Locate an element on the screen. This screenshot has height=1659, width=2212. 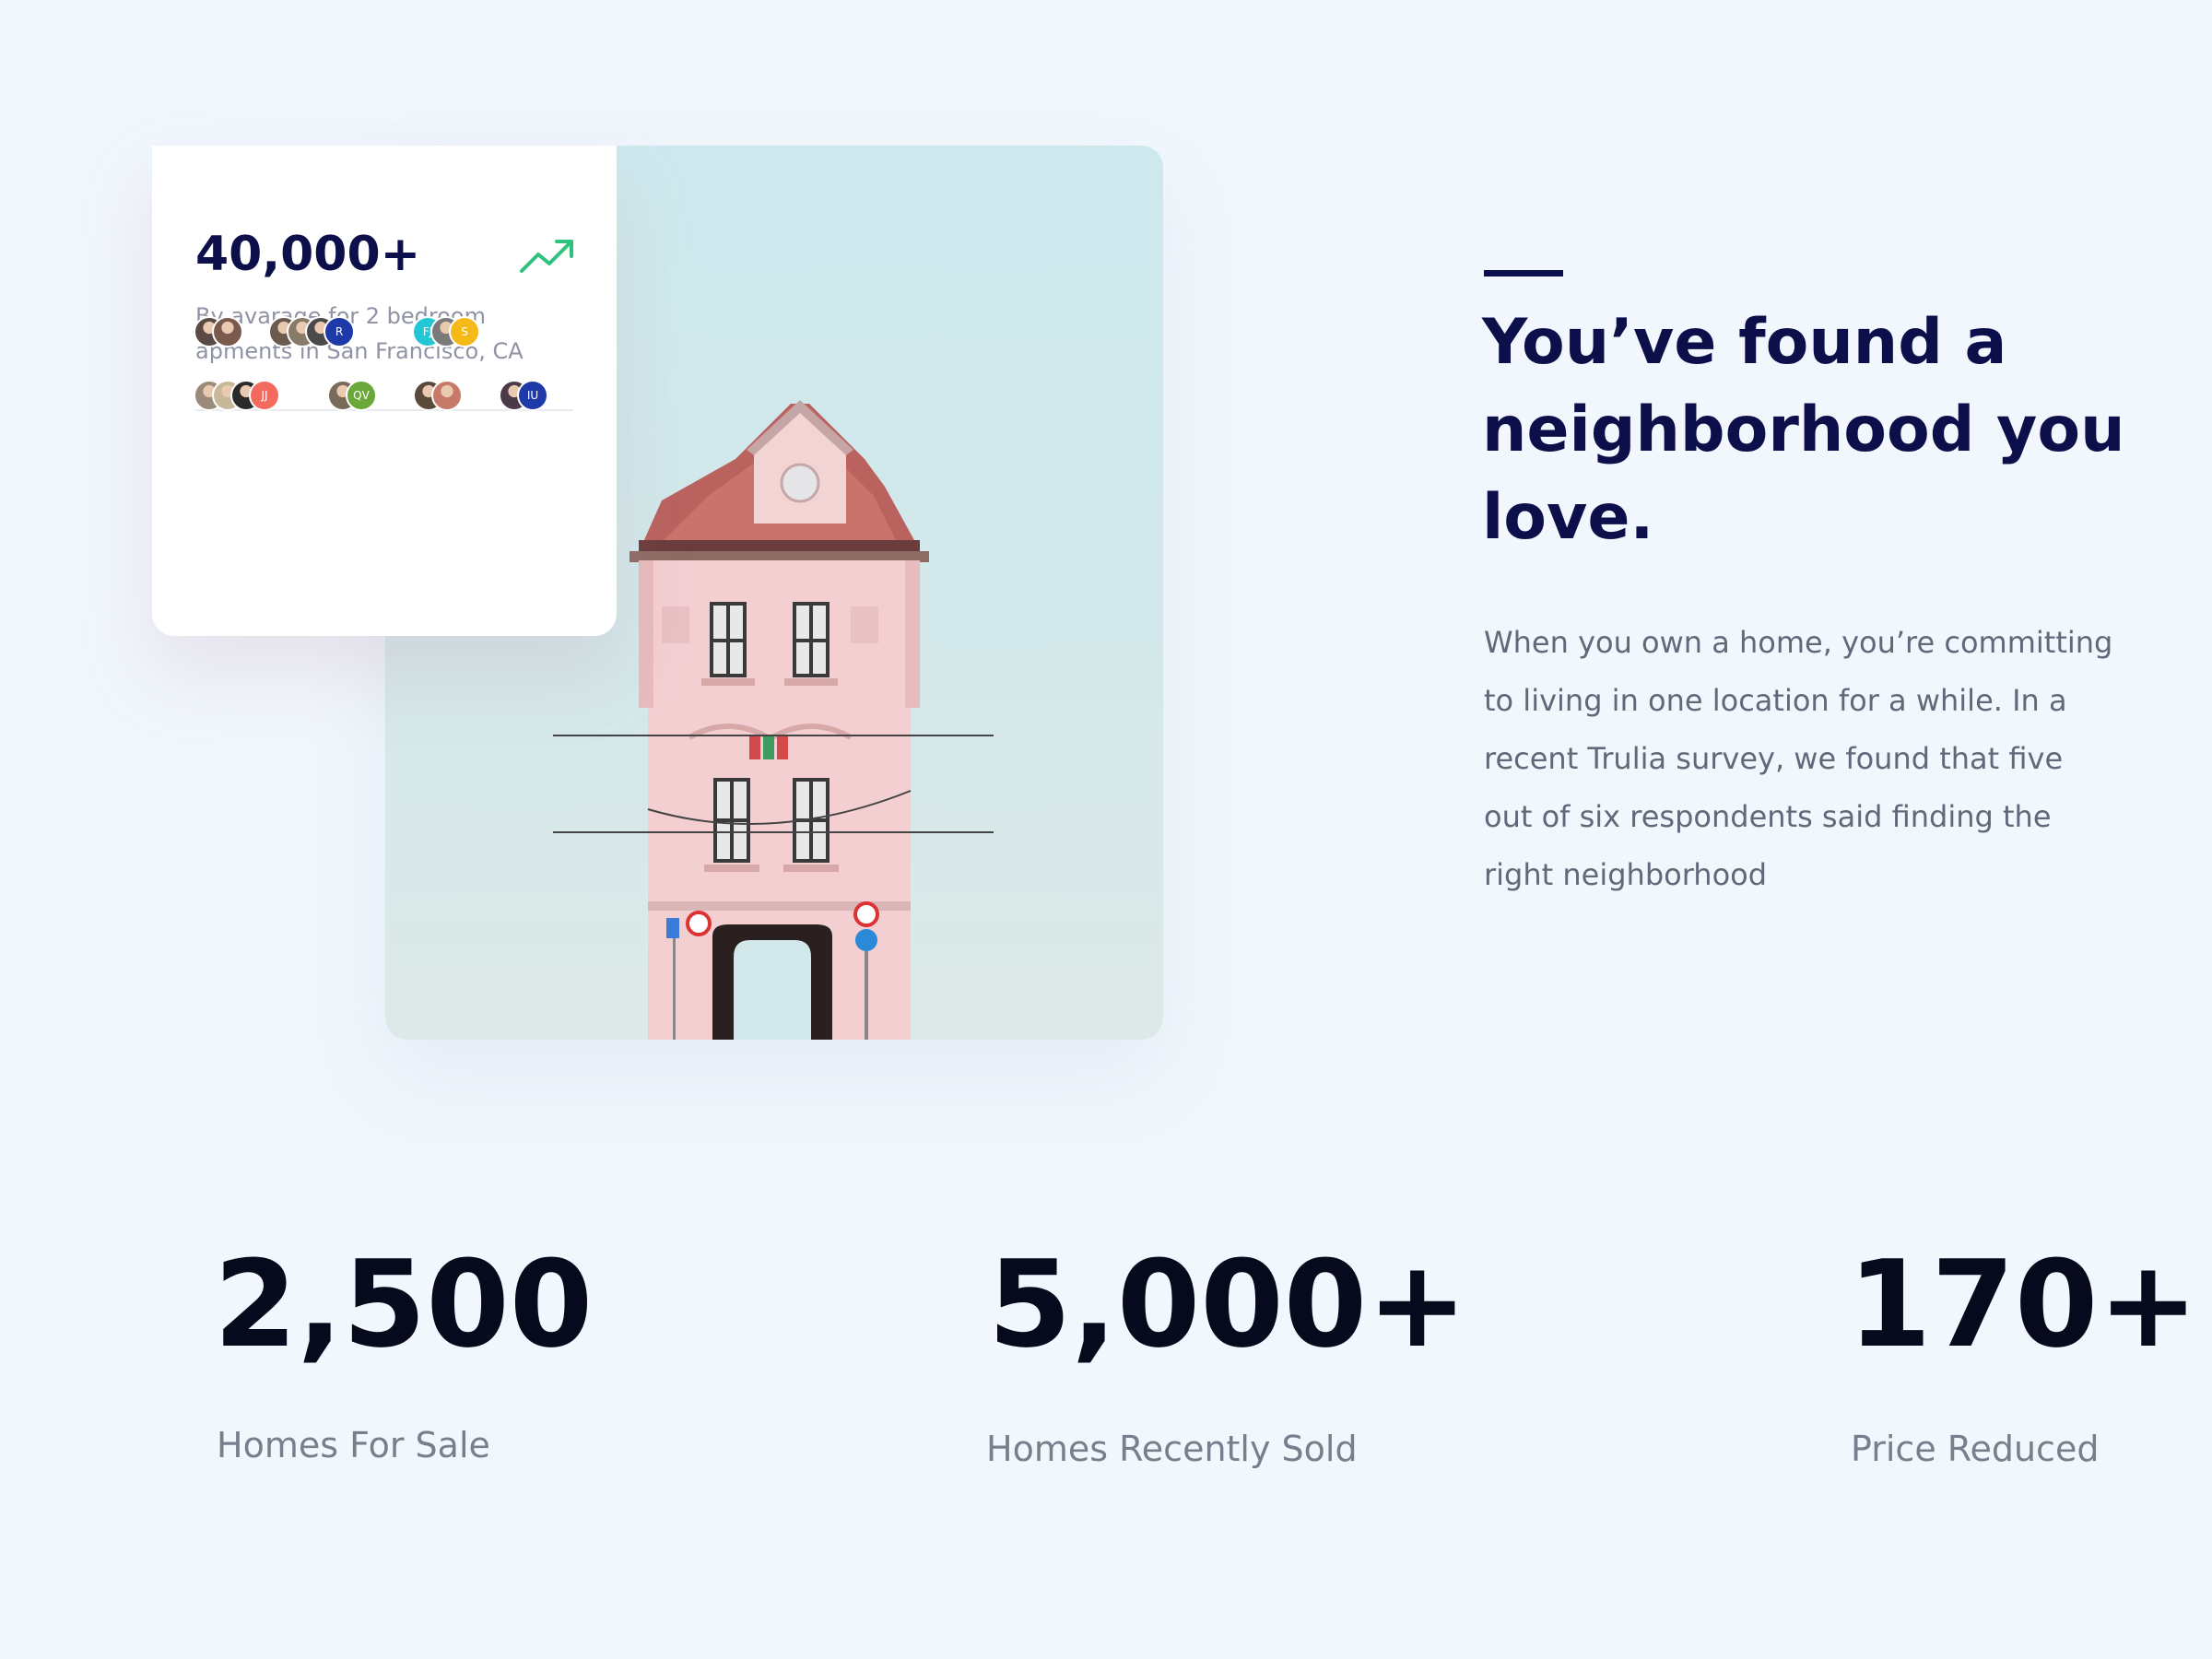
stat-label-homes-for-sale: Homes For Sale is located at coordinates (353, 1445).